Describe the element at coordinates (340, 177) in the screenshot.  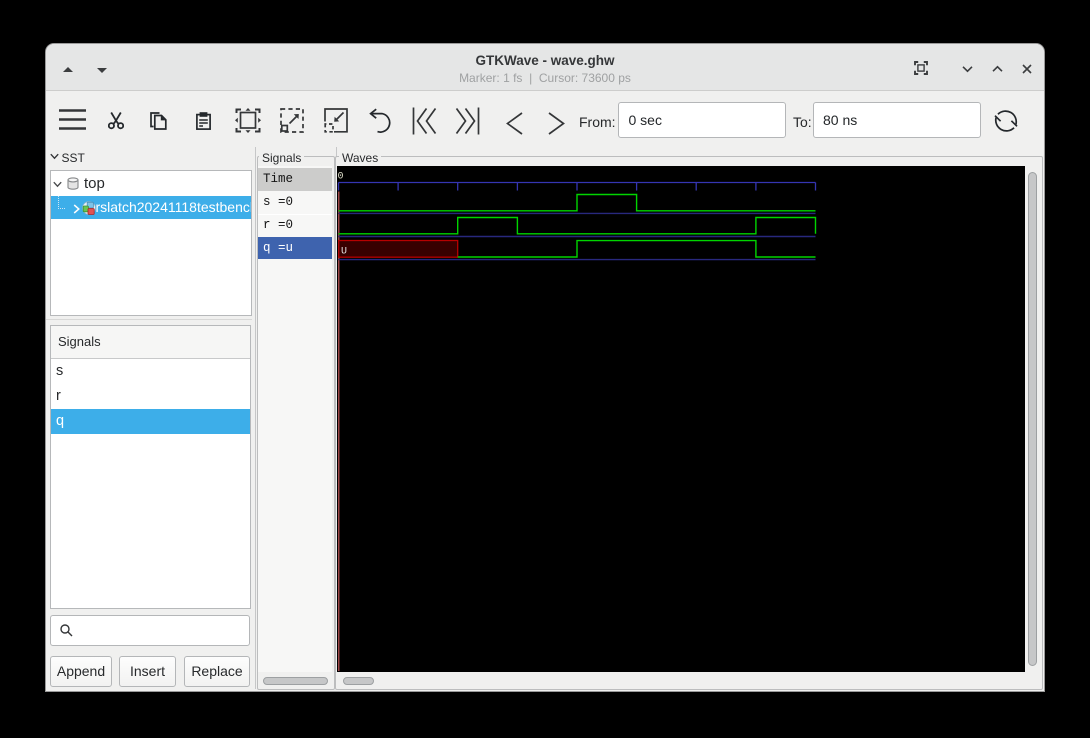
I see `svg-text: 0` at that location.